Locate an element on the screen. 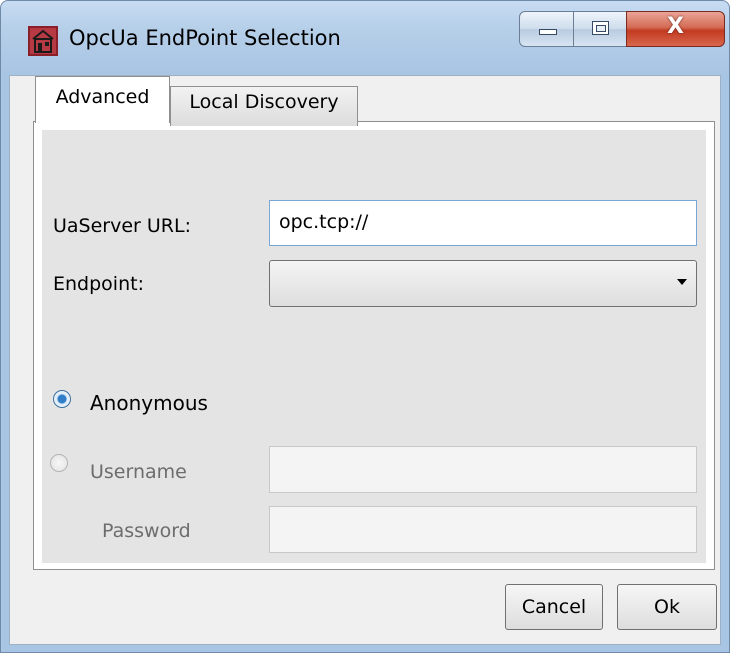 The image size is (732, 655). maximize-icon is located at coordinates (600, 28).